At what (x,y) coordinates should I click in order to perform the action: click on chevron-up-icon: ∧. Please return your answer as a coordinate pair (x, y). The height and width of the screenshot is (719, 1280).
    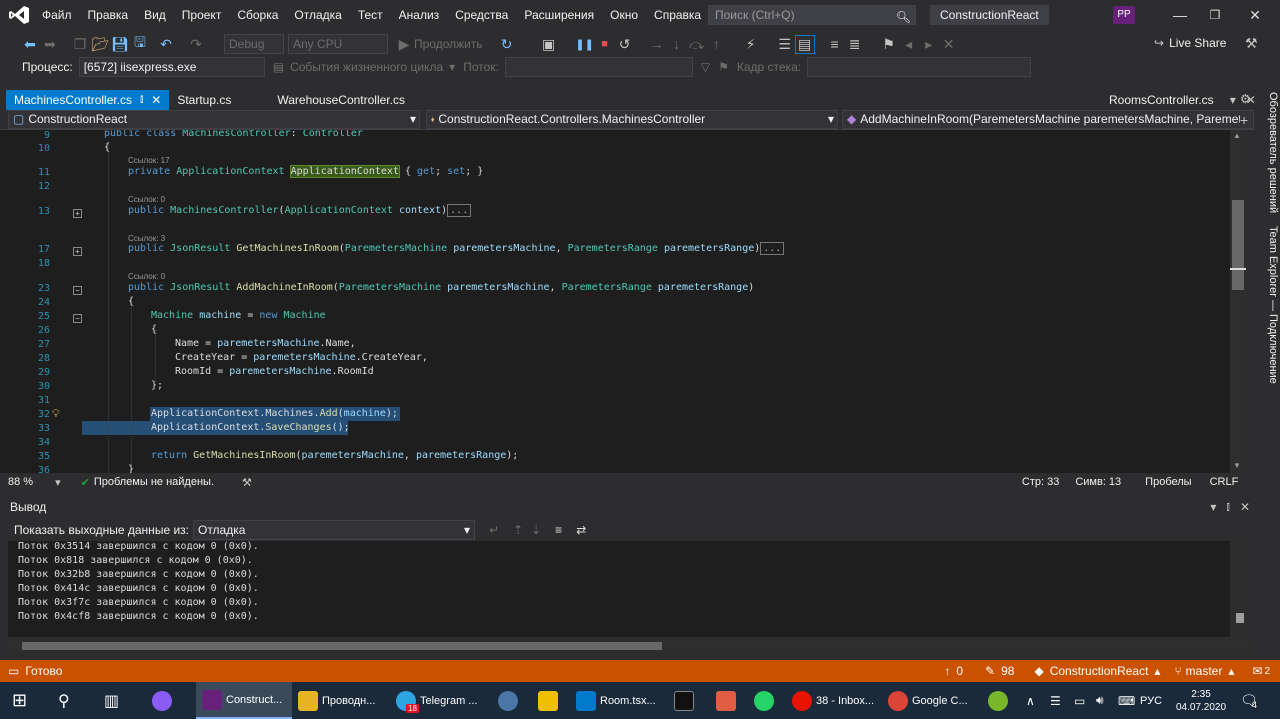
    Looking at the image, I should click on (1030, 700).